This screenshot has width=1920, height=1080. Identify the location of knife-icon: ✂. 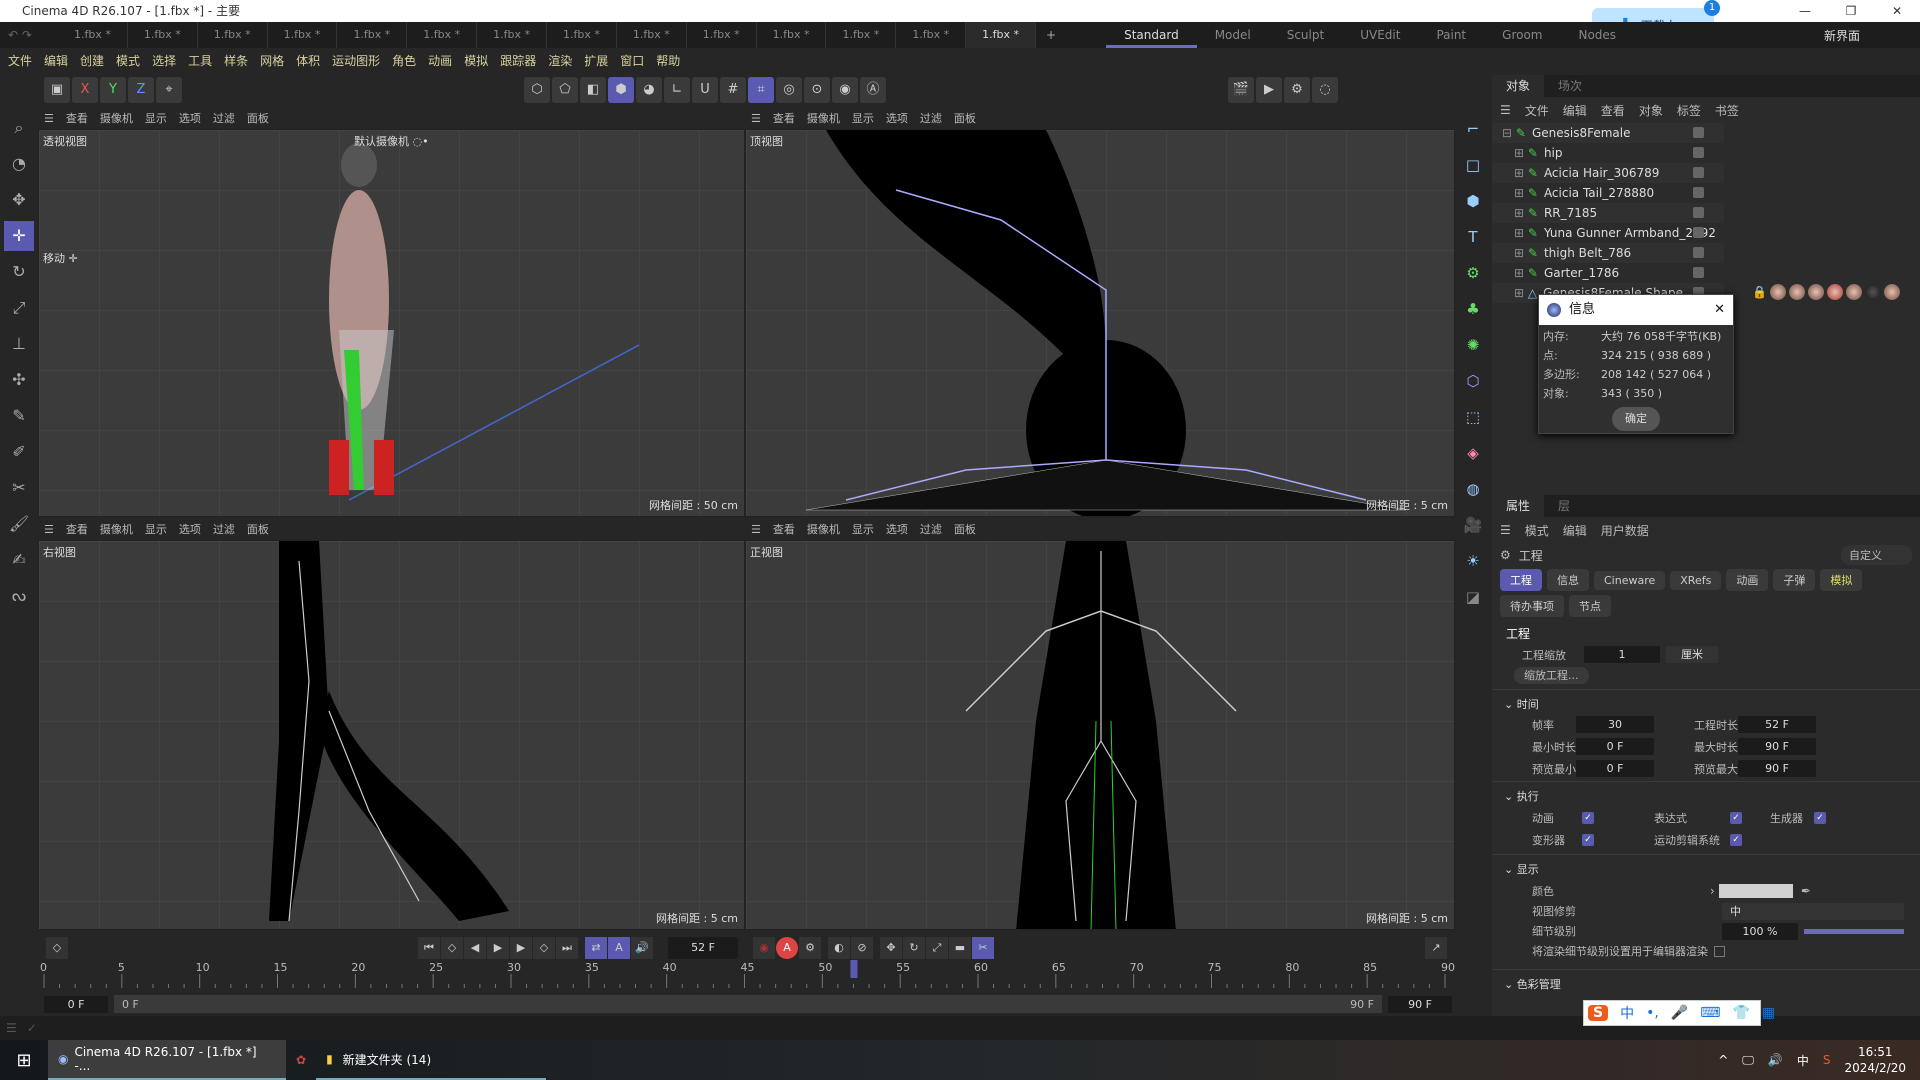
(19, 488).